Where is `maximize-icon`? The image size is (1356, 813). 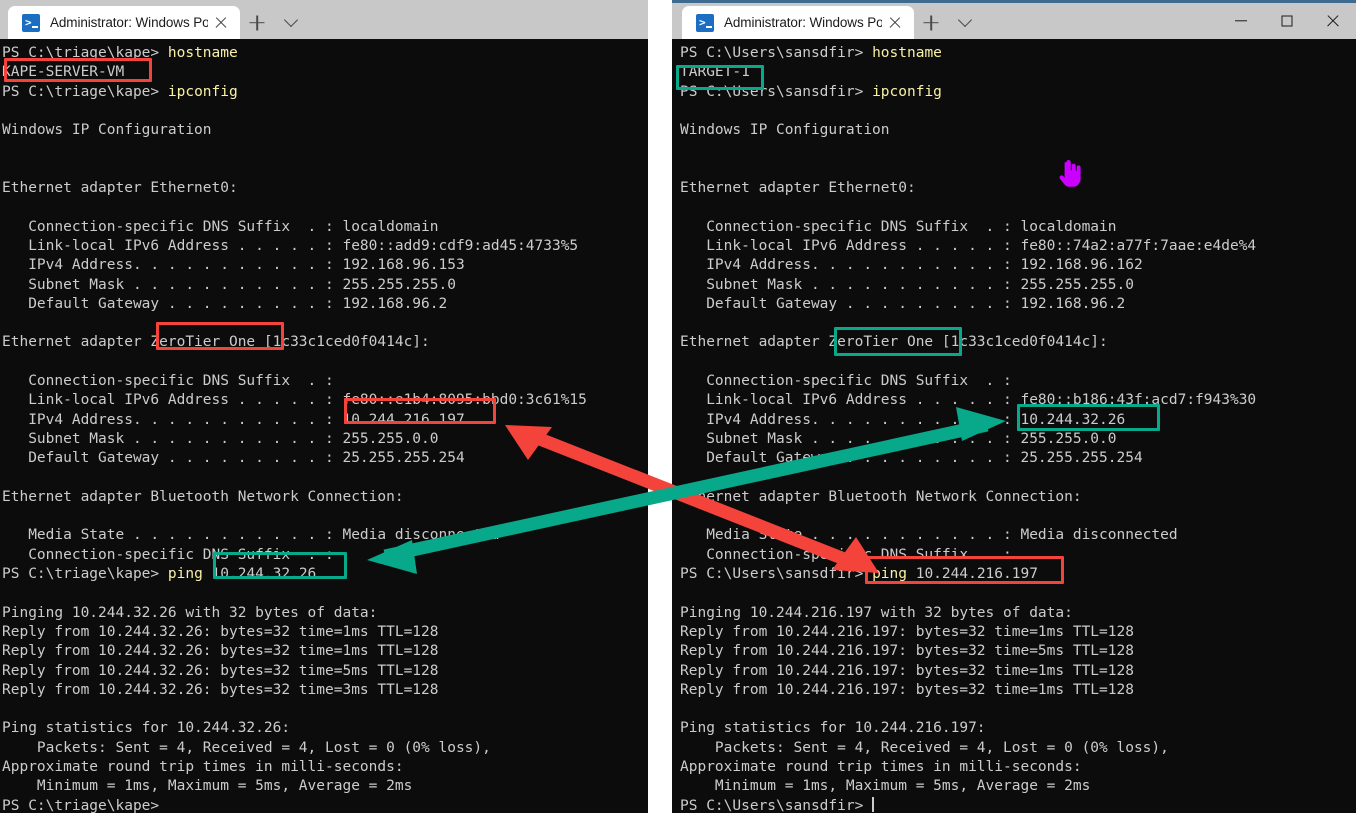 maximize-icon is located at coordinates (1287, 21).